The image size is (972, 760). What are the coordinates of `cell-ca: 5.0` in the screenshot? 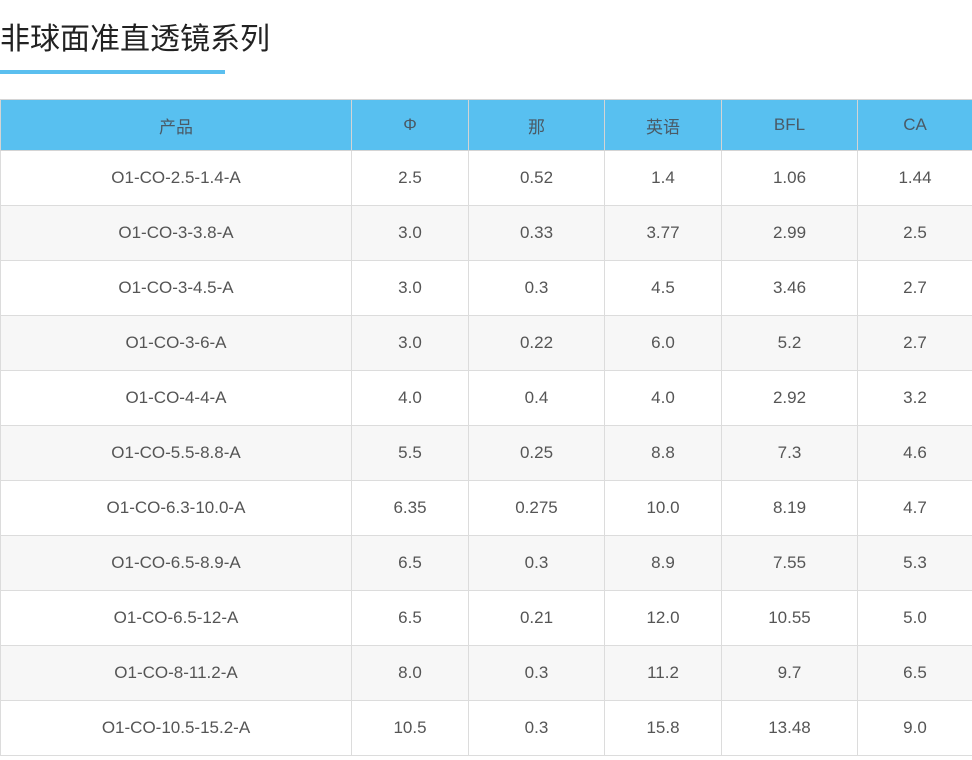 It's located at (914, 618).